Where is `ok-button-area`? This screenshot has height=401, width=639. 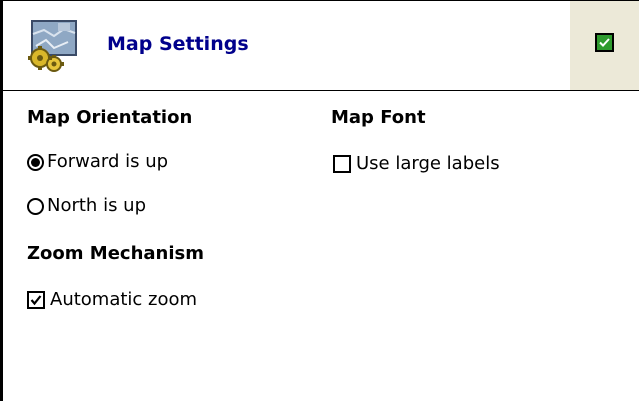
ok-button-area is located at coordinates (604, 45).